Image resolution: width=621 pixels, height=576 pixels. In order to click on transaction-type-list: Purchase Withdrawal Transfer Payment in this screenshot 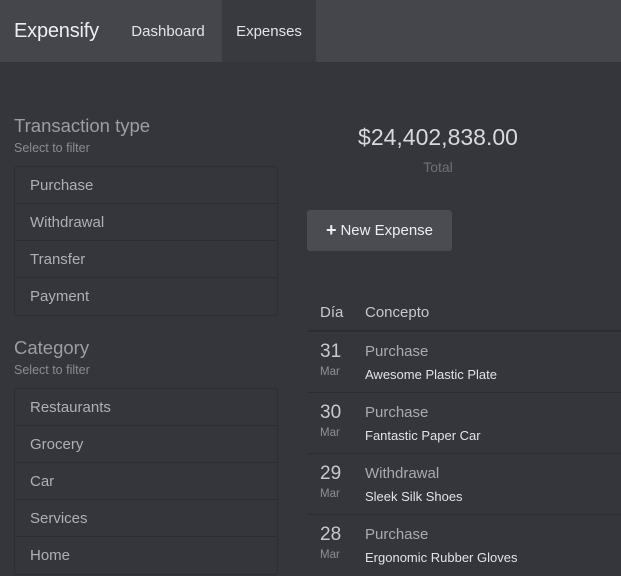, I will do `click(146, 241)`.